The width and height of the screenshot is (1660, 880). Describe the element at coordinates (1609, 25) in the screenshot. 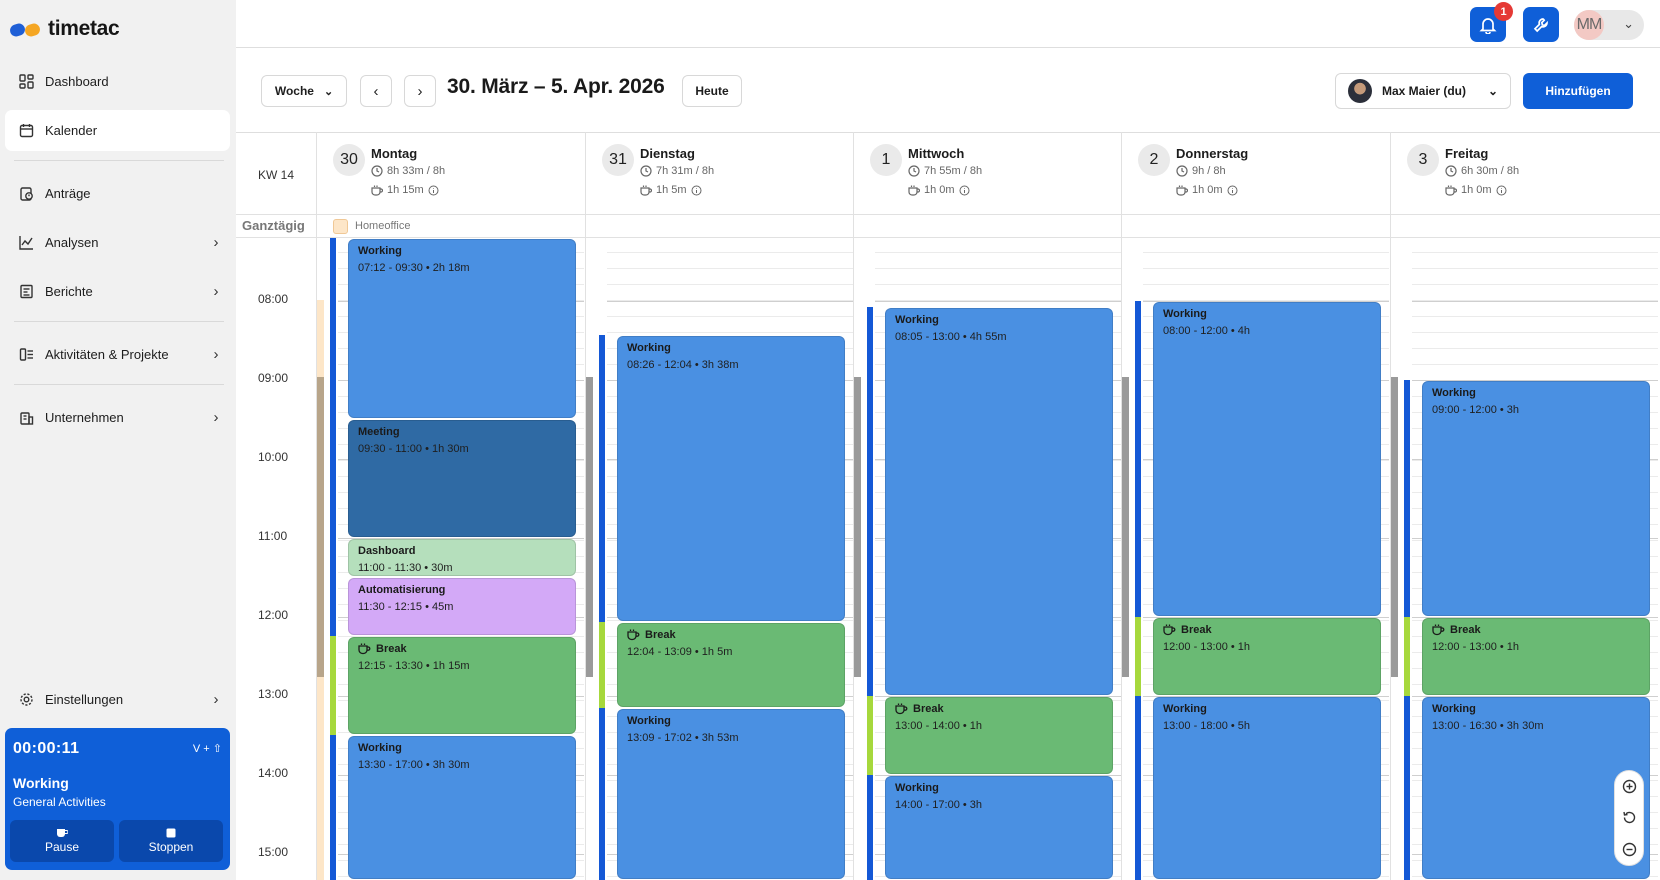

I see `user-menu: MM ⌄` at that location.